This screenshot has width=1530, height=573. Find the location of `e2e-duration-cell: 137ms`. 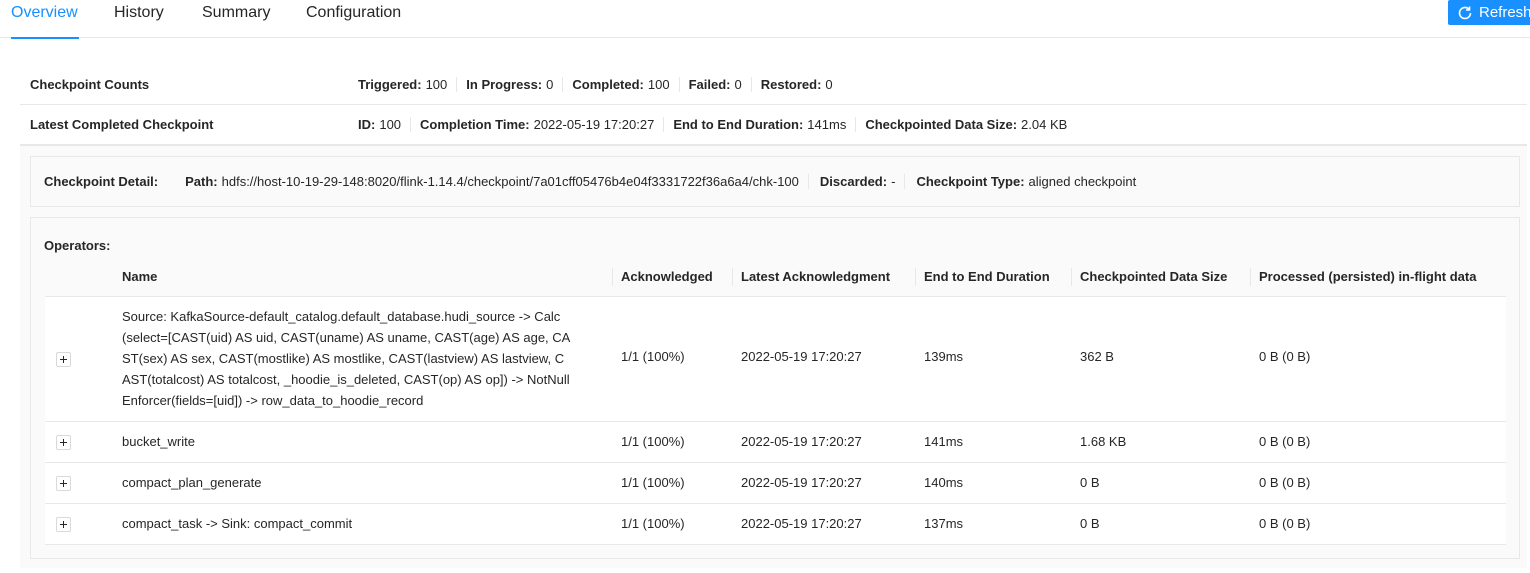

e2e-duration-cell: 137ms is located at coordinates (944, 523).